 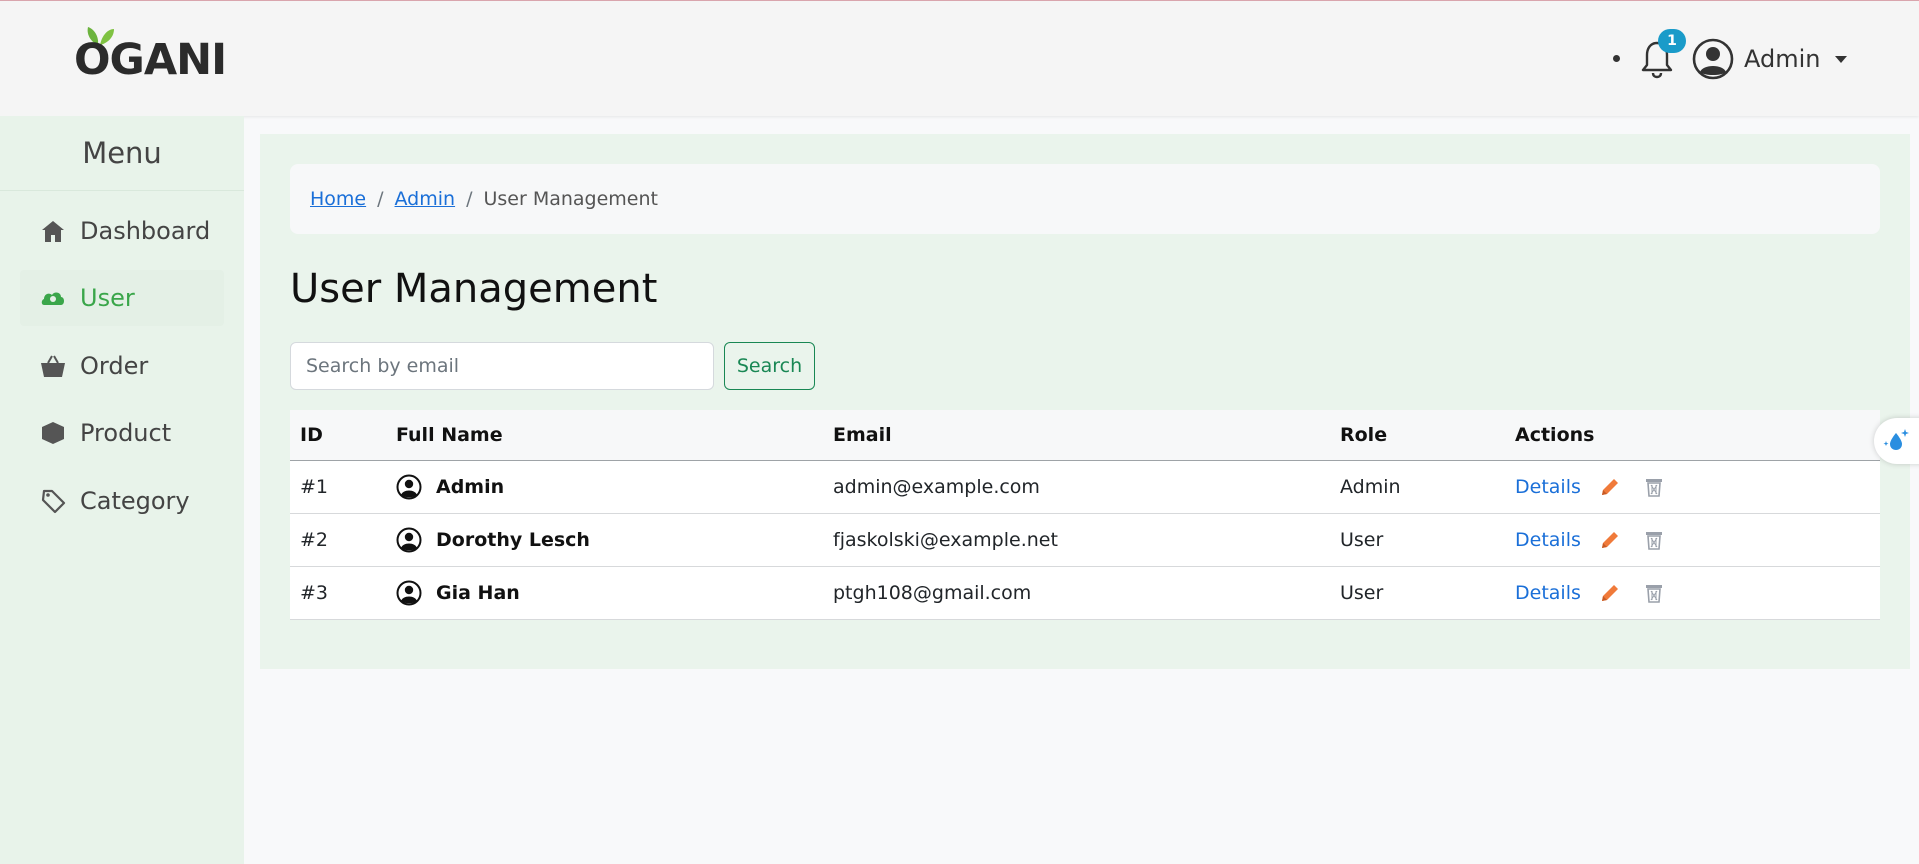 What do you see at coordinates (932, 592) in the screenshot?
I see `user-email: ptgh108@gmail.com` at bounding box center [932, 592].